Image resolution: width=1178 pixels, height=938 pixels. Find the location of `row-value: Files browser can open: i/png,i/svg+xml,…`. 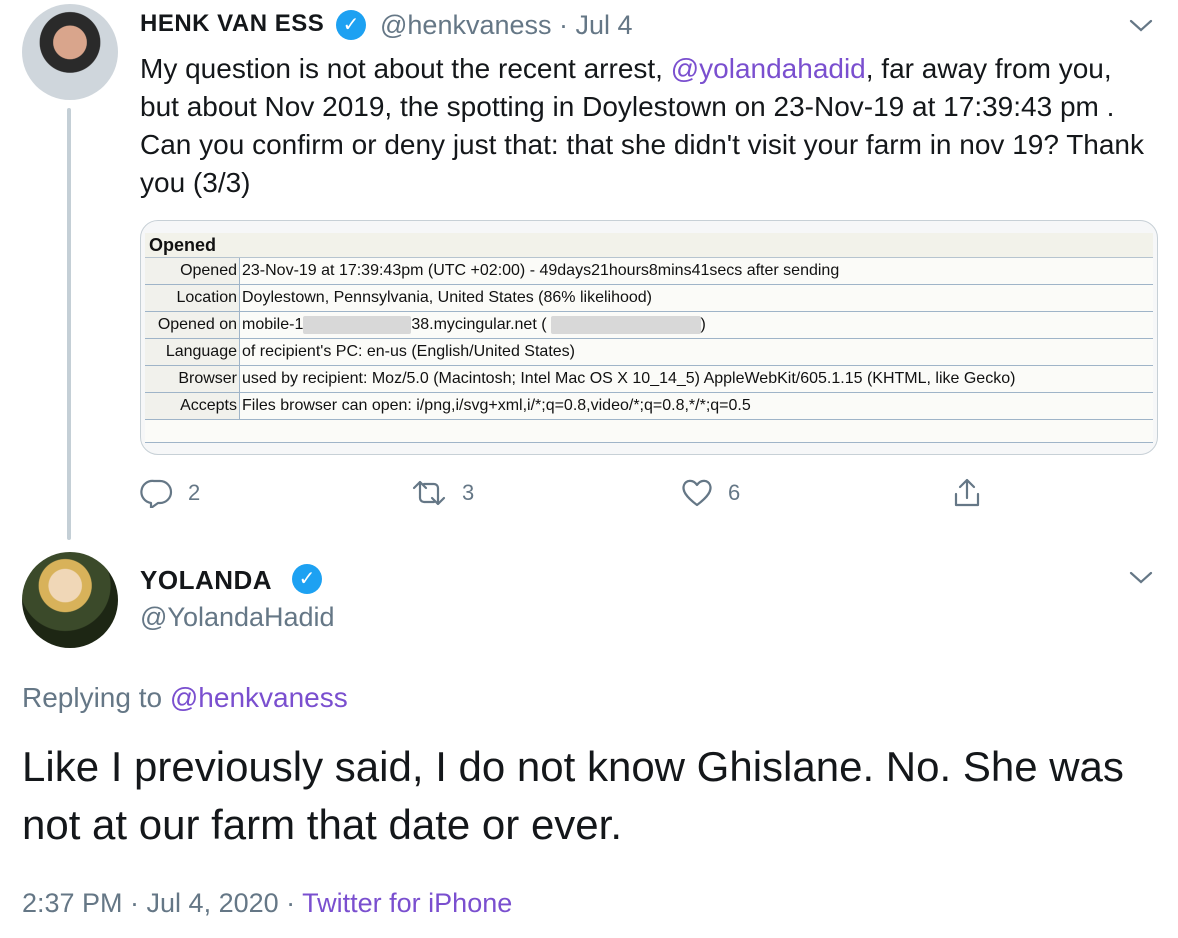

row-value: Files browser can open: i/png,i/svg+xml,… is located at coordinates (496, 405).